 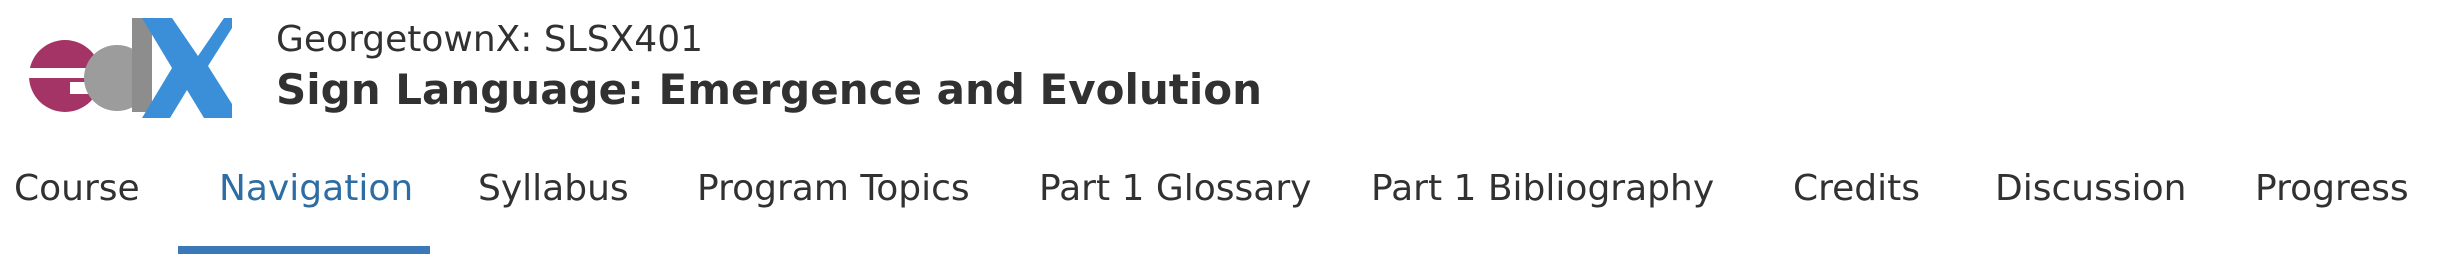 I want to click on tab-part-1-glossary: Part 1 Glossary, so click(x=1175, y=201).